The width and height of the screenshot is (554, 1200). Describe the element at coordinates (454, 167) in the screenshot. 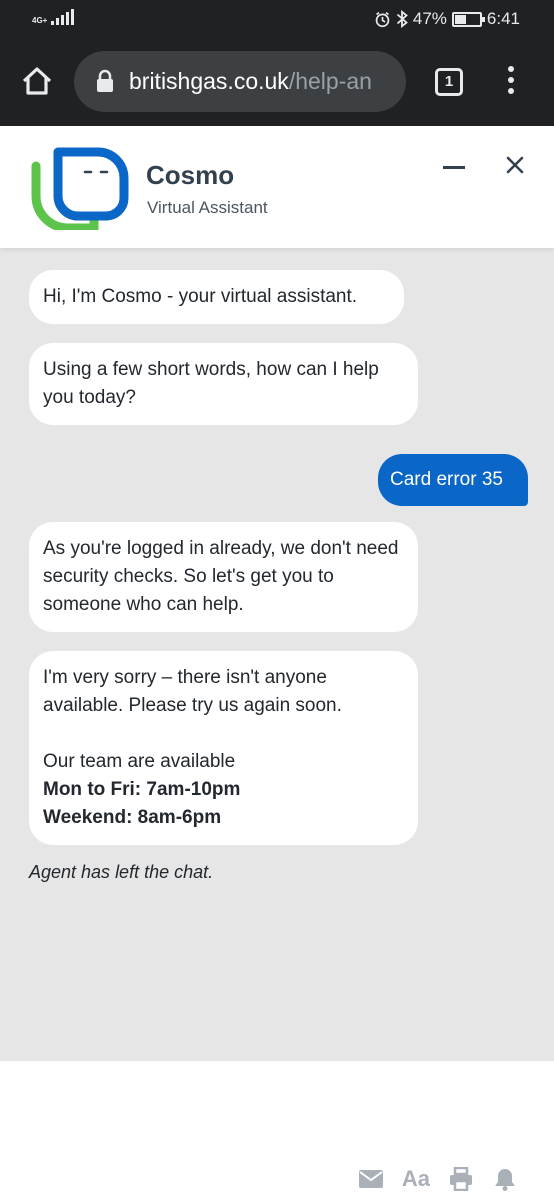

I see `minimize-button` at that location.